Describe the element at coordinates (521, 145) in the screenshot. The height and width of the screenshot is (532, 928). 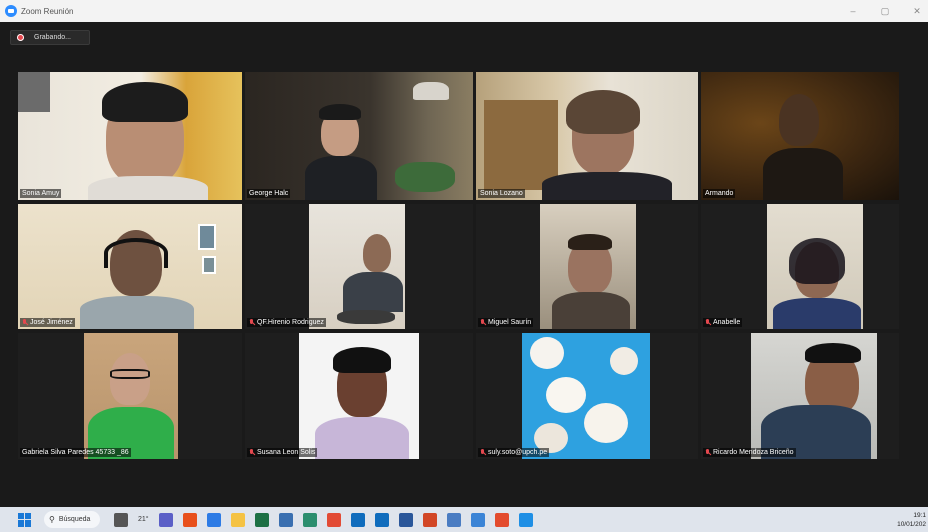
I see `bookshelf` at that location.